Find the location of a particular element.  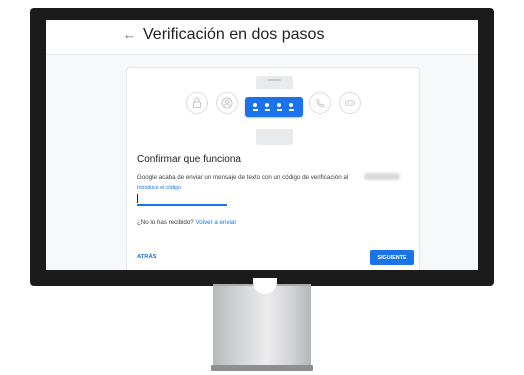

person-icon is located at coordinates (227, 103).